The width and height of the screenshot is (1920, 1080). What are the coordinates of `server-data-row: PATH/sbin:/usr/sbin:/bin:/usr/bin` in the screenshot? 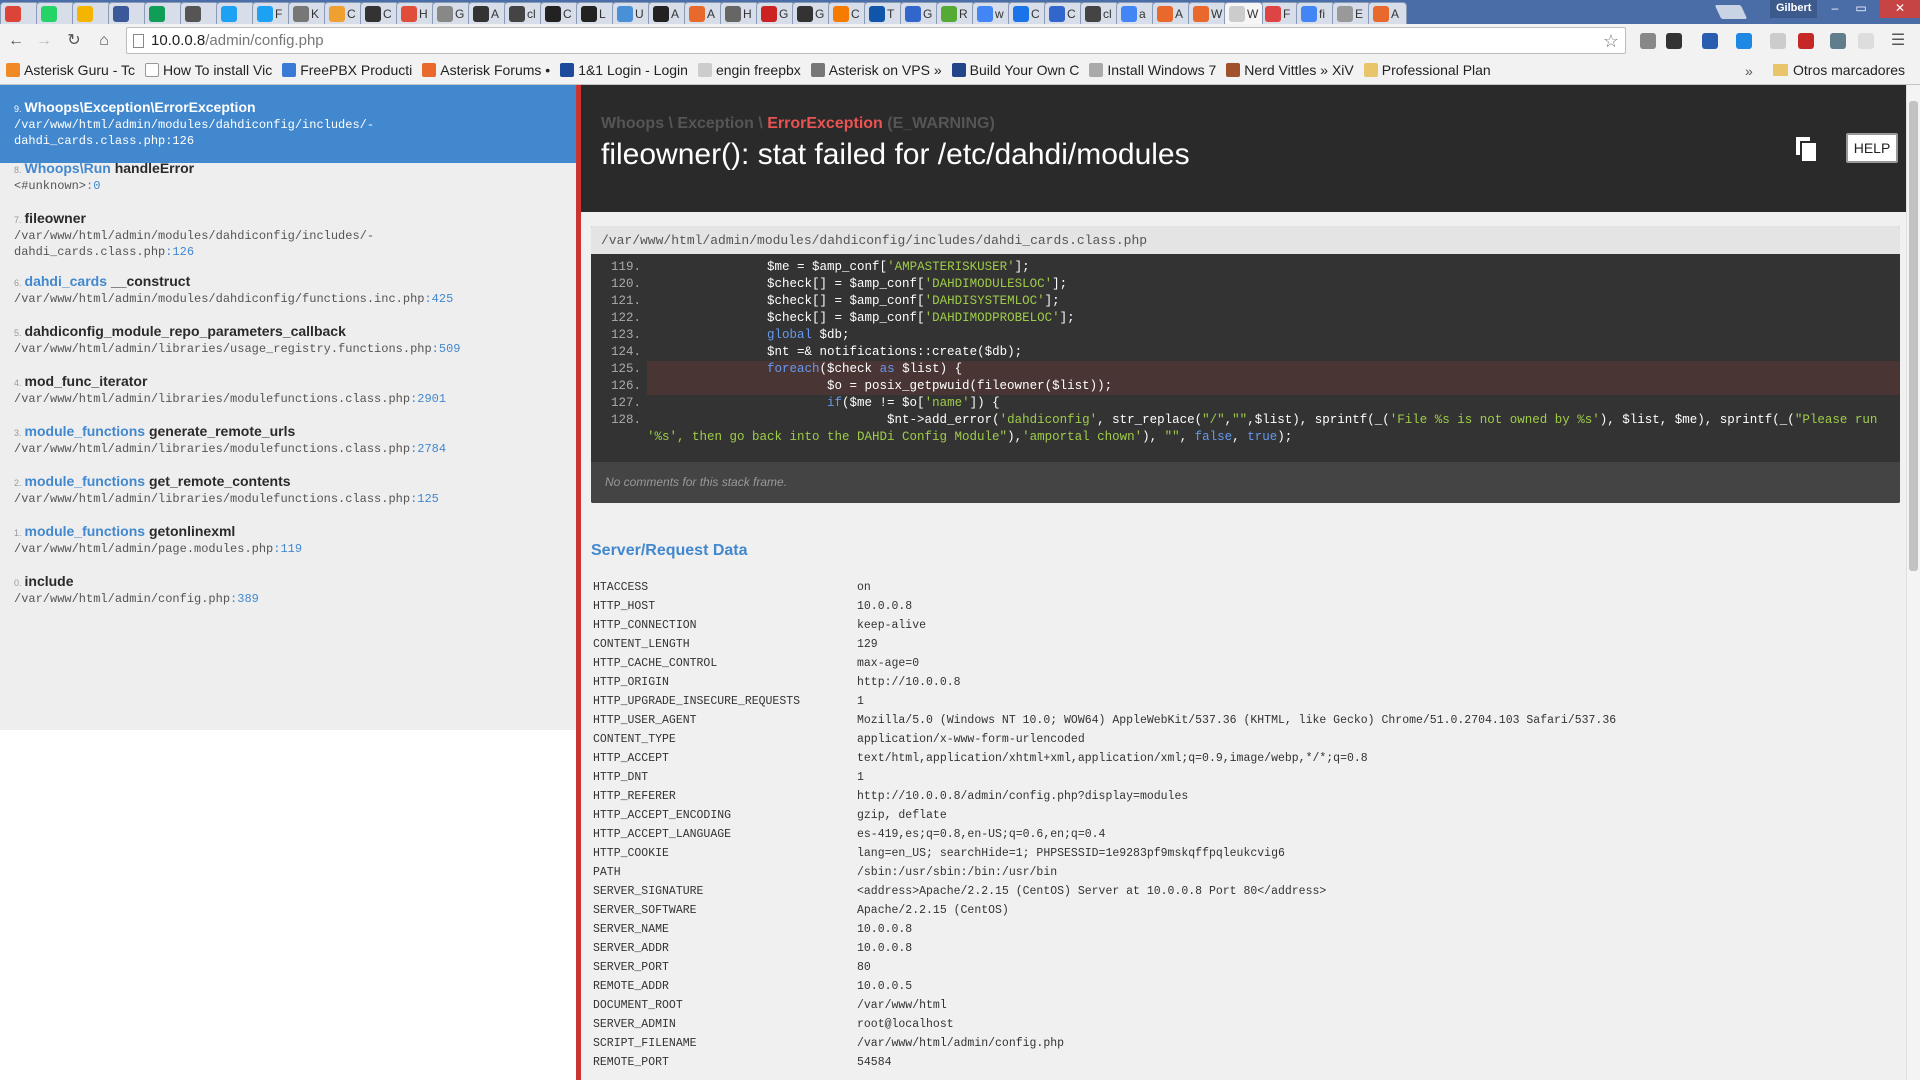 It's located at (1243, 872).